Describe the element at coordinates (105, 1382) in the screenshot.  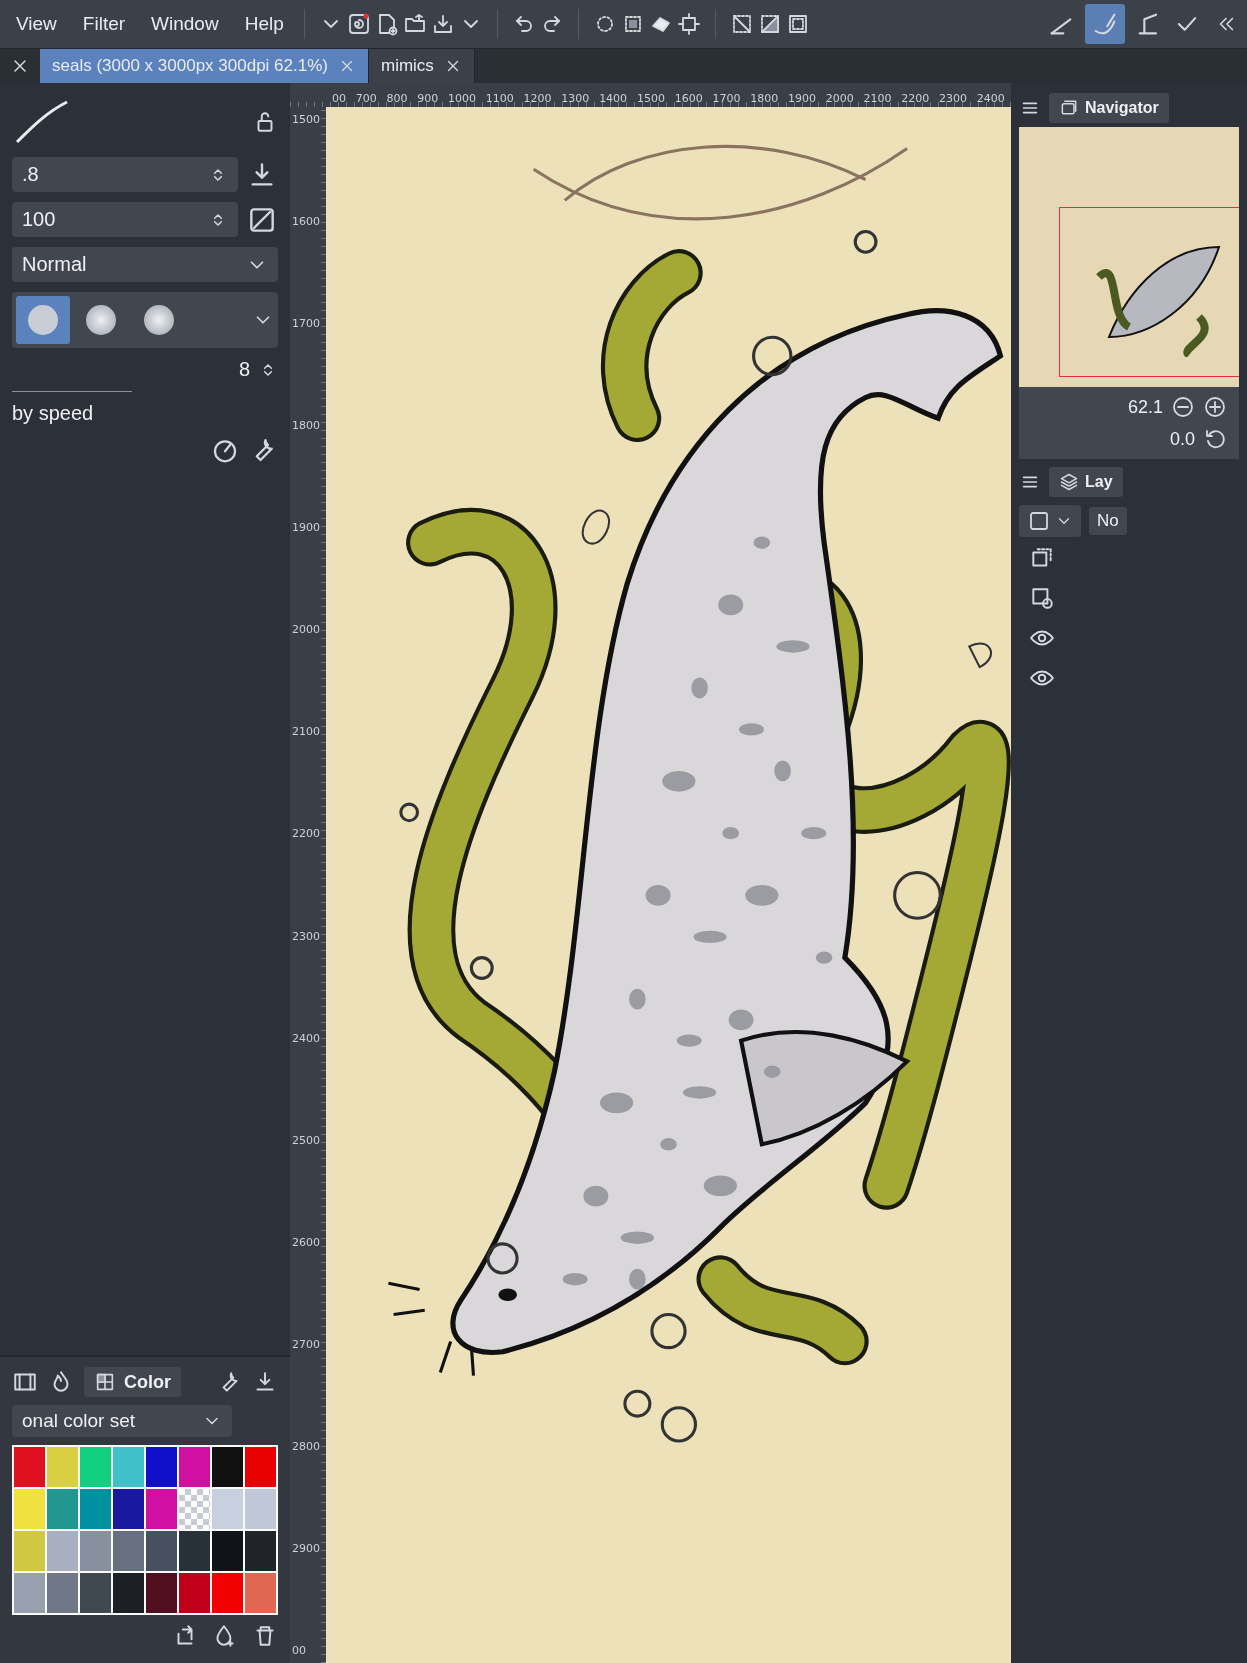
I see `color-set-icon` at that location.